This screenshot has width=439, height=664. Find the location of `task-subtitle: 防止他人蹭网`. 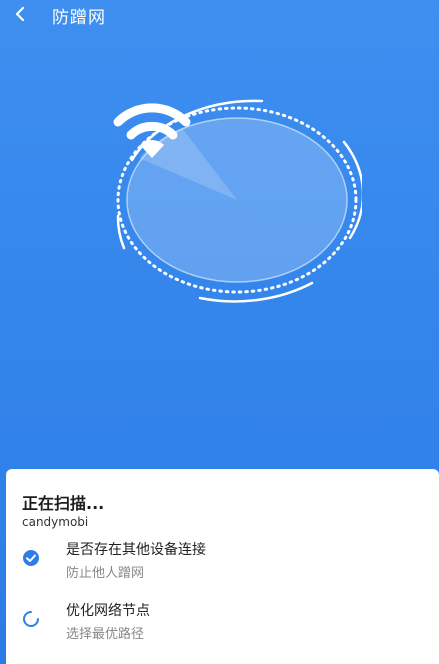

task-subtitle: 防止他人蹭网 is located at coordinates (105, 573).